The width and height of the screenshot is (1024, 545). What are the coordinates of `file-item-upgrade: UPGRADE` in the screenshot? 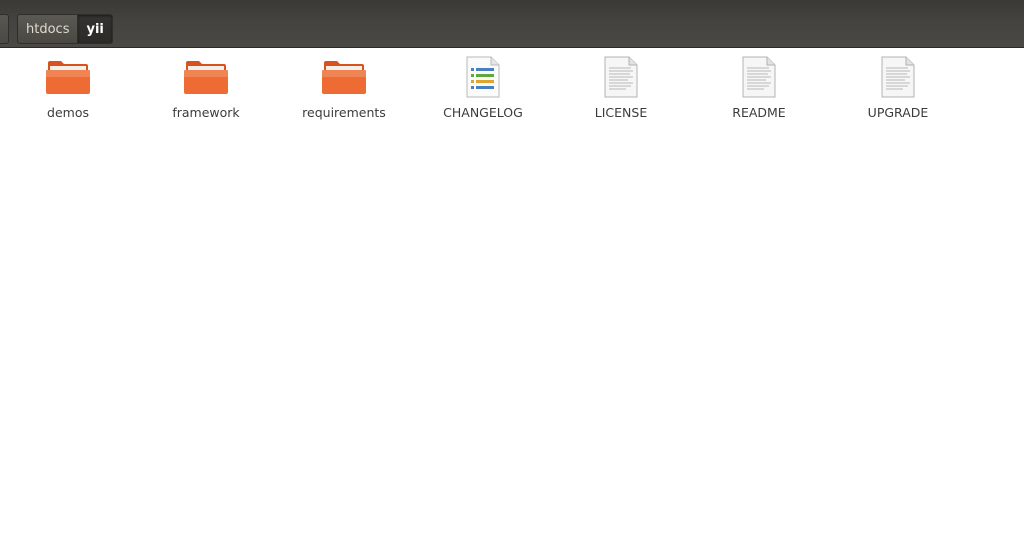 It's located at (898, 88).